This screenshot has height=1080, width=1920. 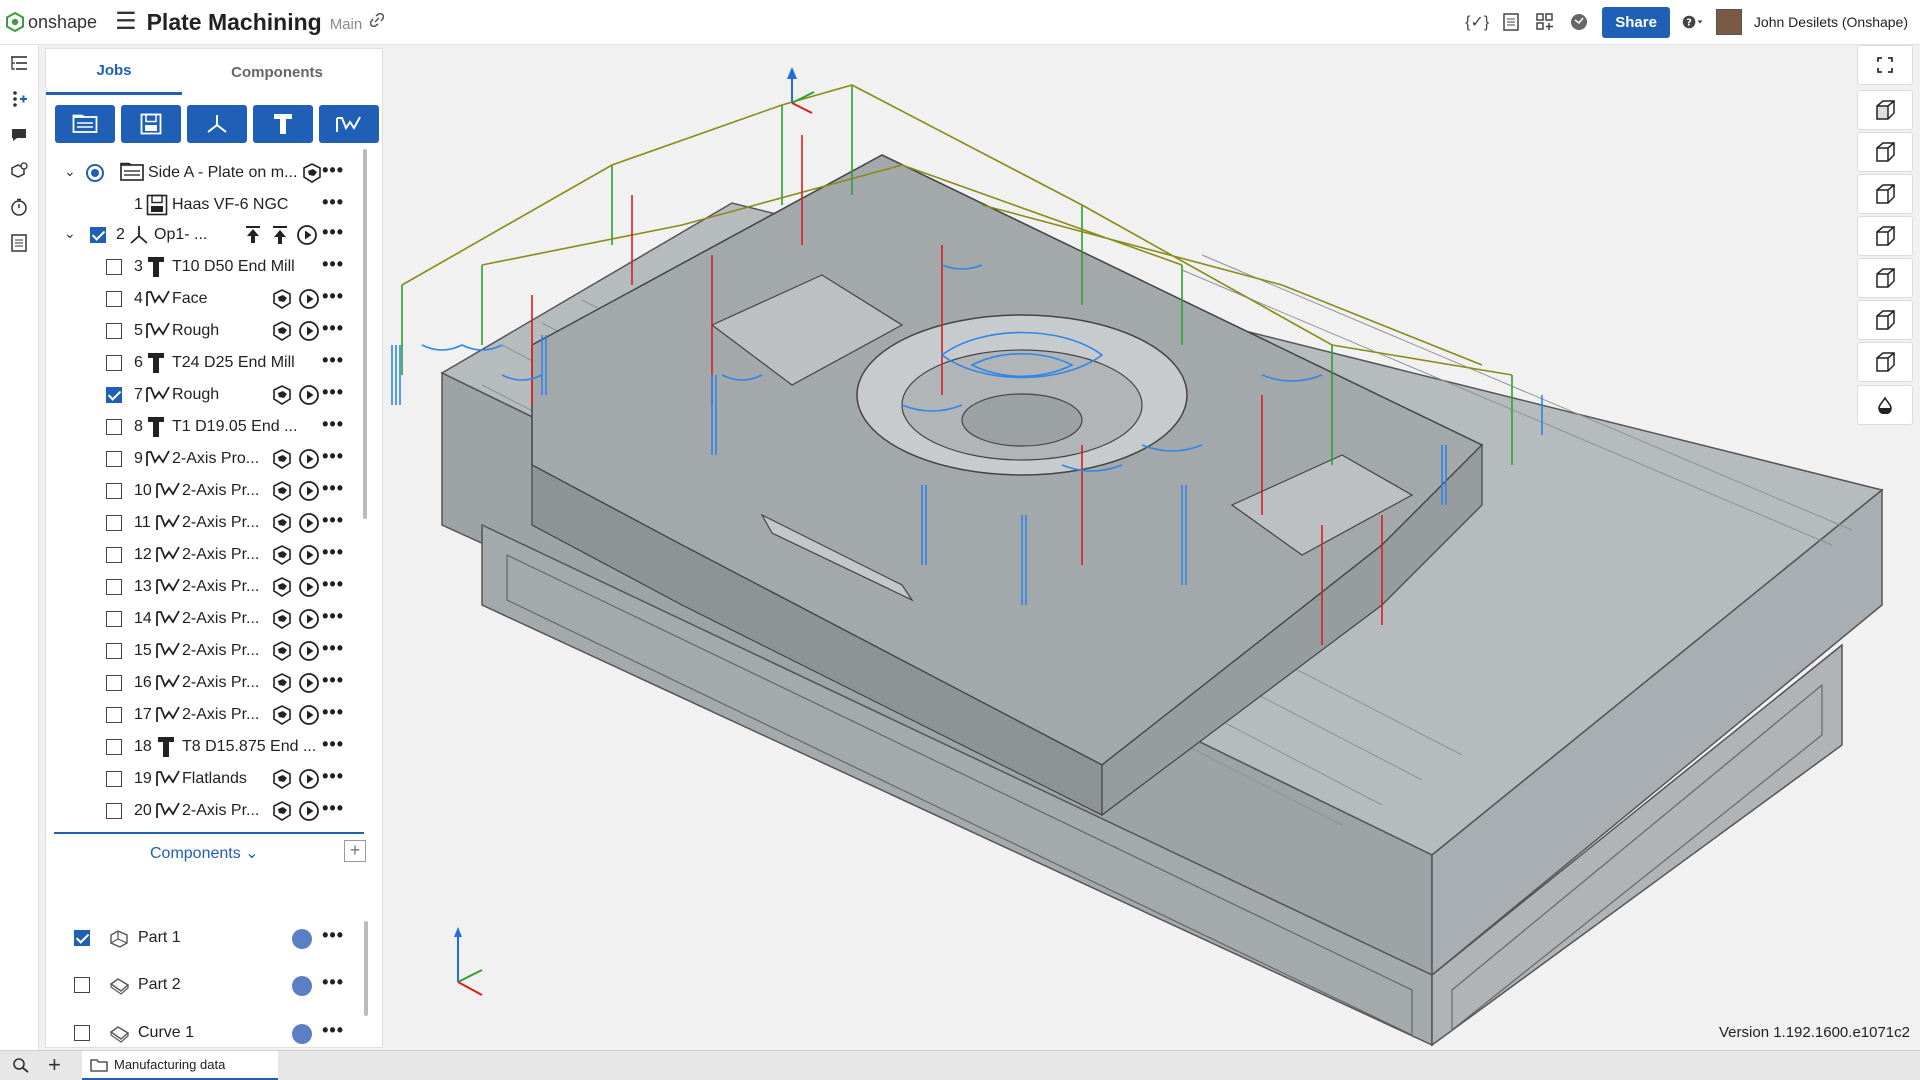 What do you see at coordinates (19, 135) in the screenshot?
I see `comments-icon` at bounding box center [19, 135].